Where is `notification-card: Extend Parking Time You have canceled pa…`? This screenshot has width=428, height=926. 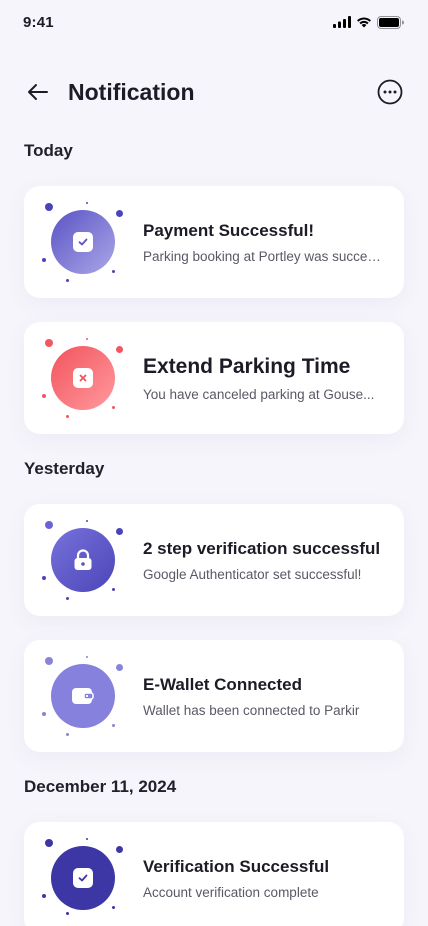
notification-card: Extend Parking Time You have canceled pa… is located at coordinates (214, 378).